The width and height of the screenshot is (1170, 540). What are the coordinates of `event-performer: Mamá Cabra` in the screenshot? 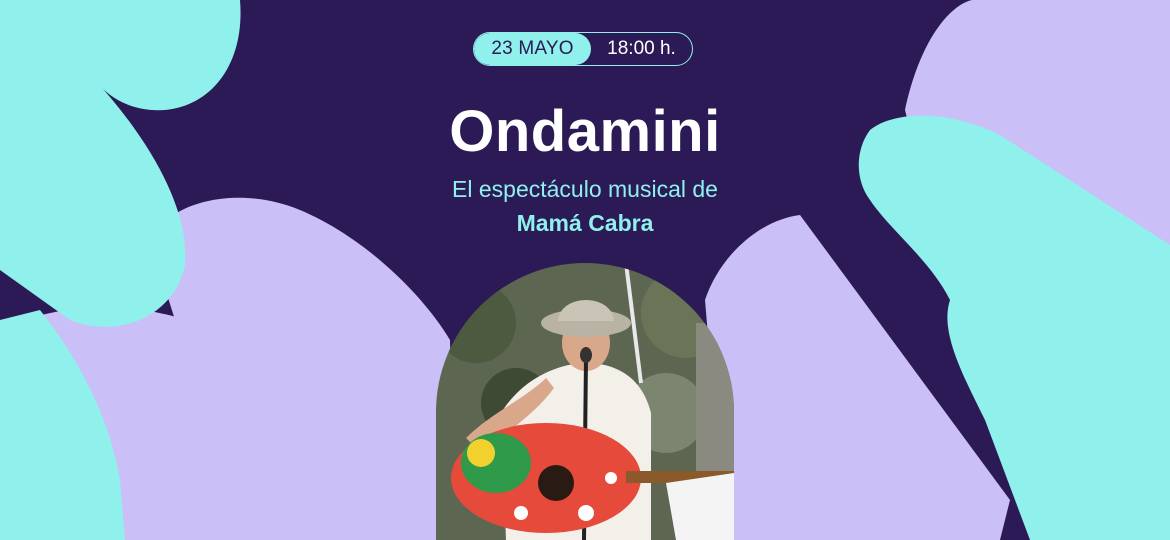 It's located at (585, 223).